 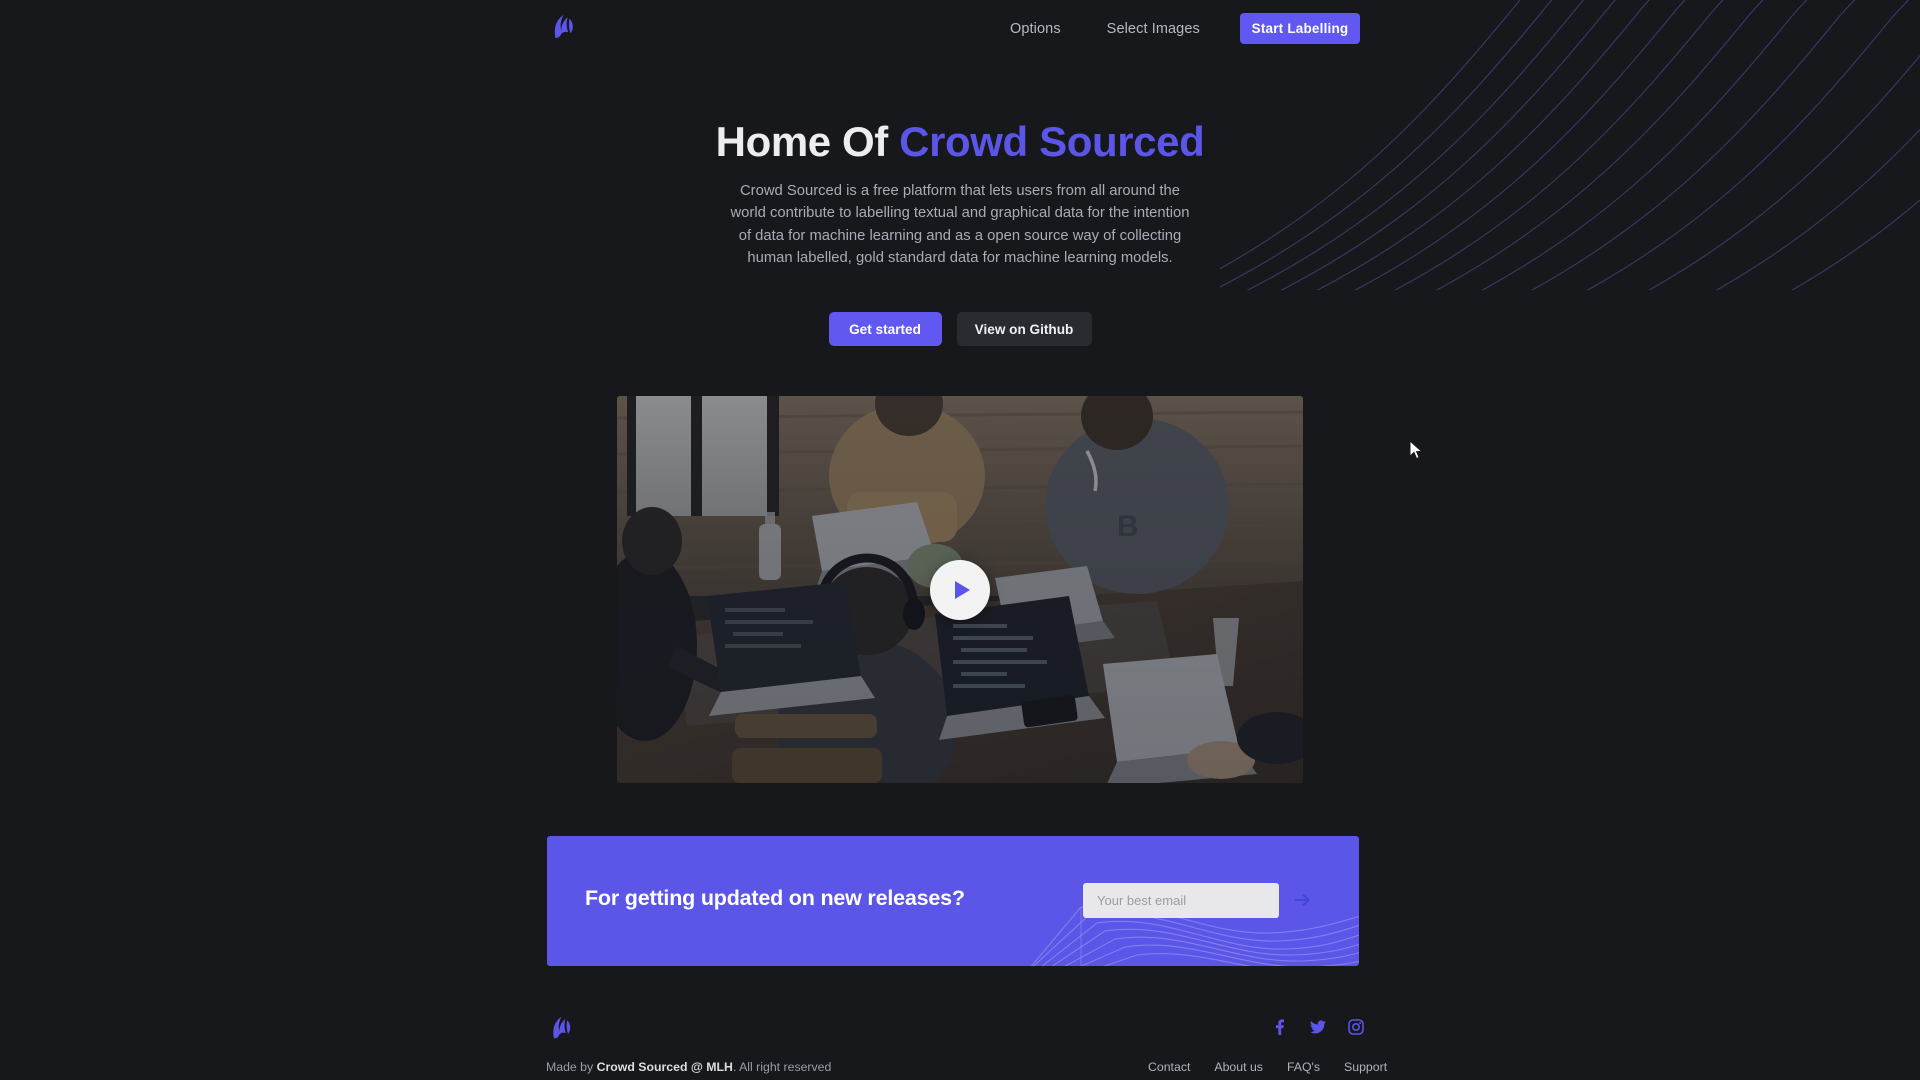 What do you see at coordinates (1181, 900) in the screenshot?
I see `newsletter-email-input` at bounding box center [1181, 900].